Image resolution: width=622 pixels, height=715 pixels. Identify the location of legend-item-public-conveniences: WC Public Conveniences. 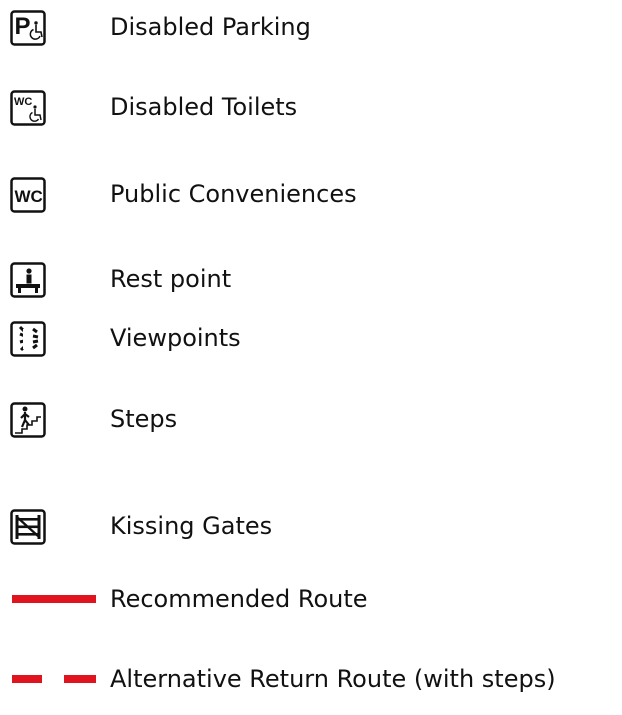
(311, 192).